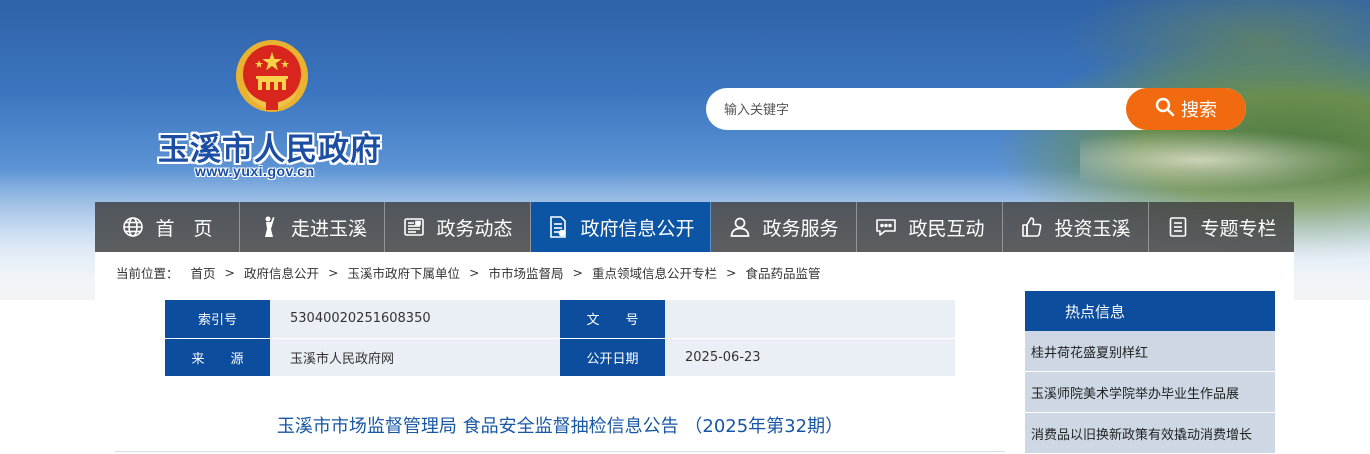  Describe the element at coordinates (474, 228) in the screenshot. I see `nav-label: 政务动态` at that location.